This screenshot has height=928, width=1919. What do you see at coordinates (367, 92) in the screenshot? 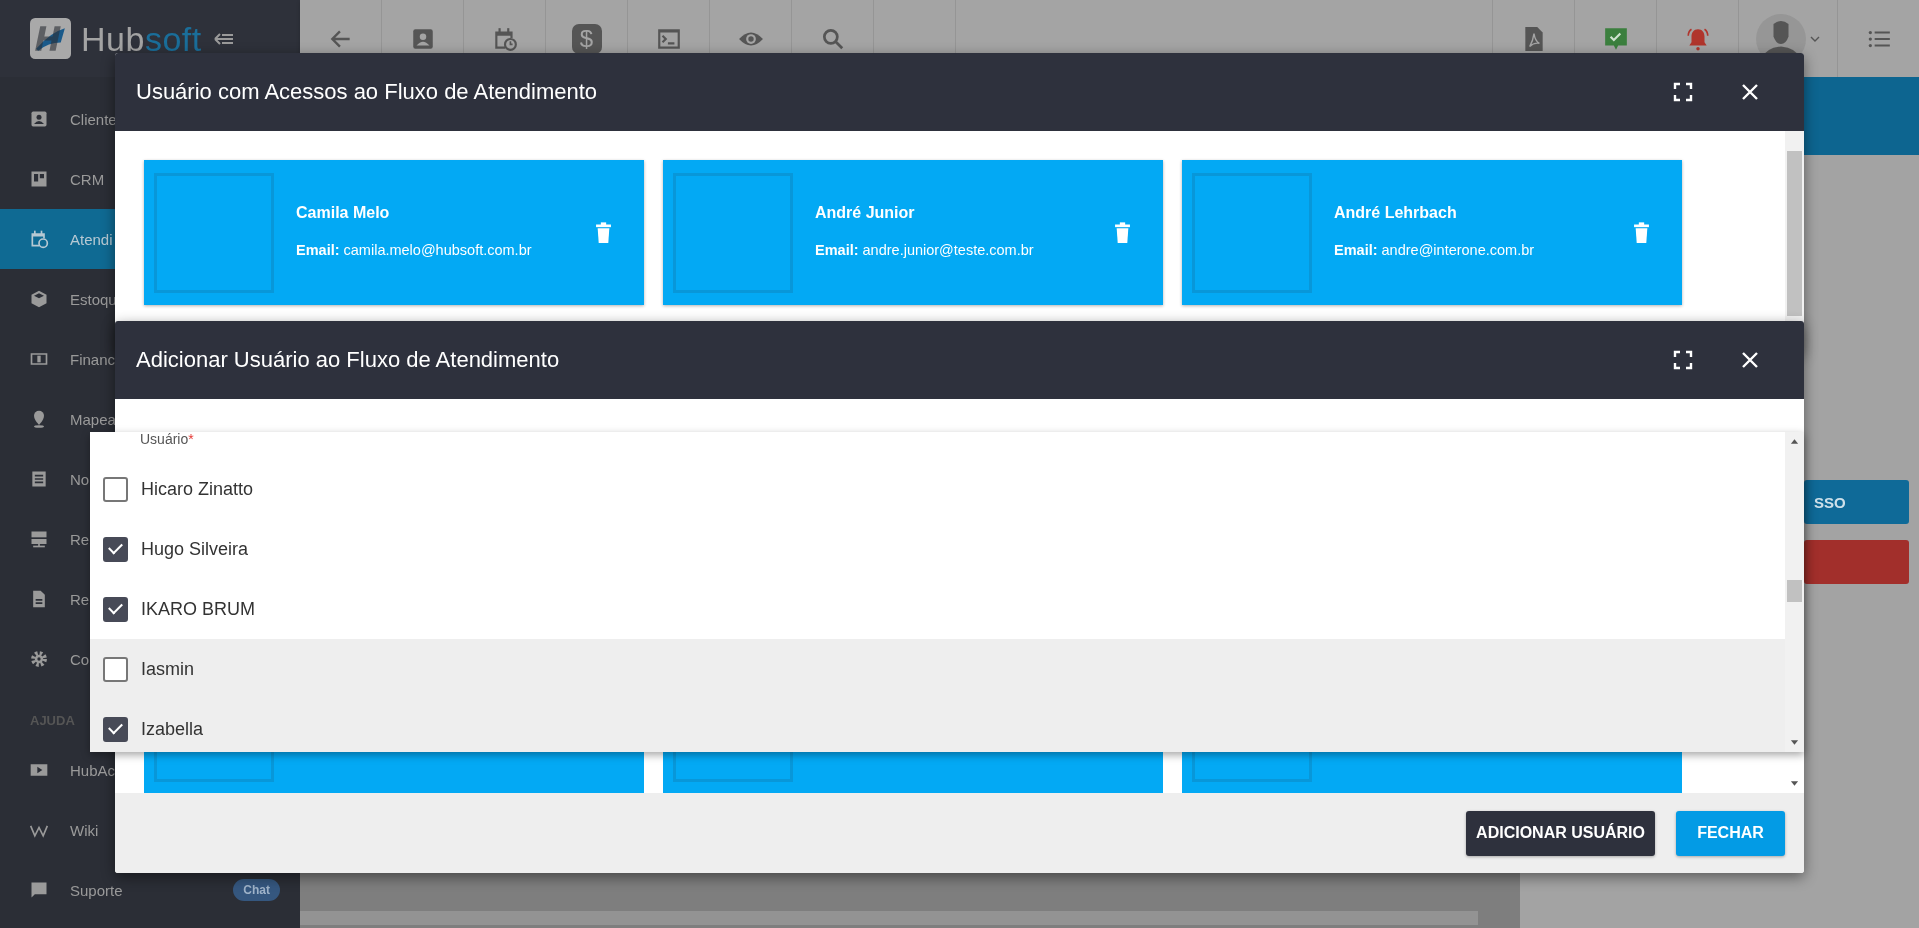
I see `dialog-title: Usuário com Acessos ao Fluxo de Atendimento` at bounding box center [367, 92].